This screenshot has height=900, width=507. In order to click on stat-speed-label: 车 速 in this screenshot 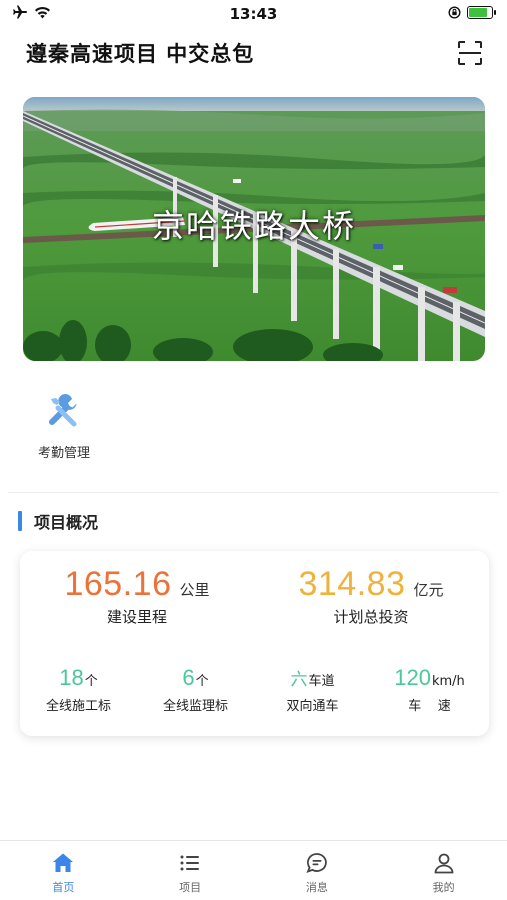, I will do `click(429, 706)`.